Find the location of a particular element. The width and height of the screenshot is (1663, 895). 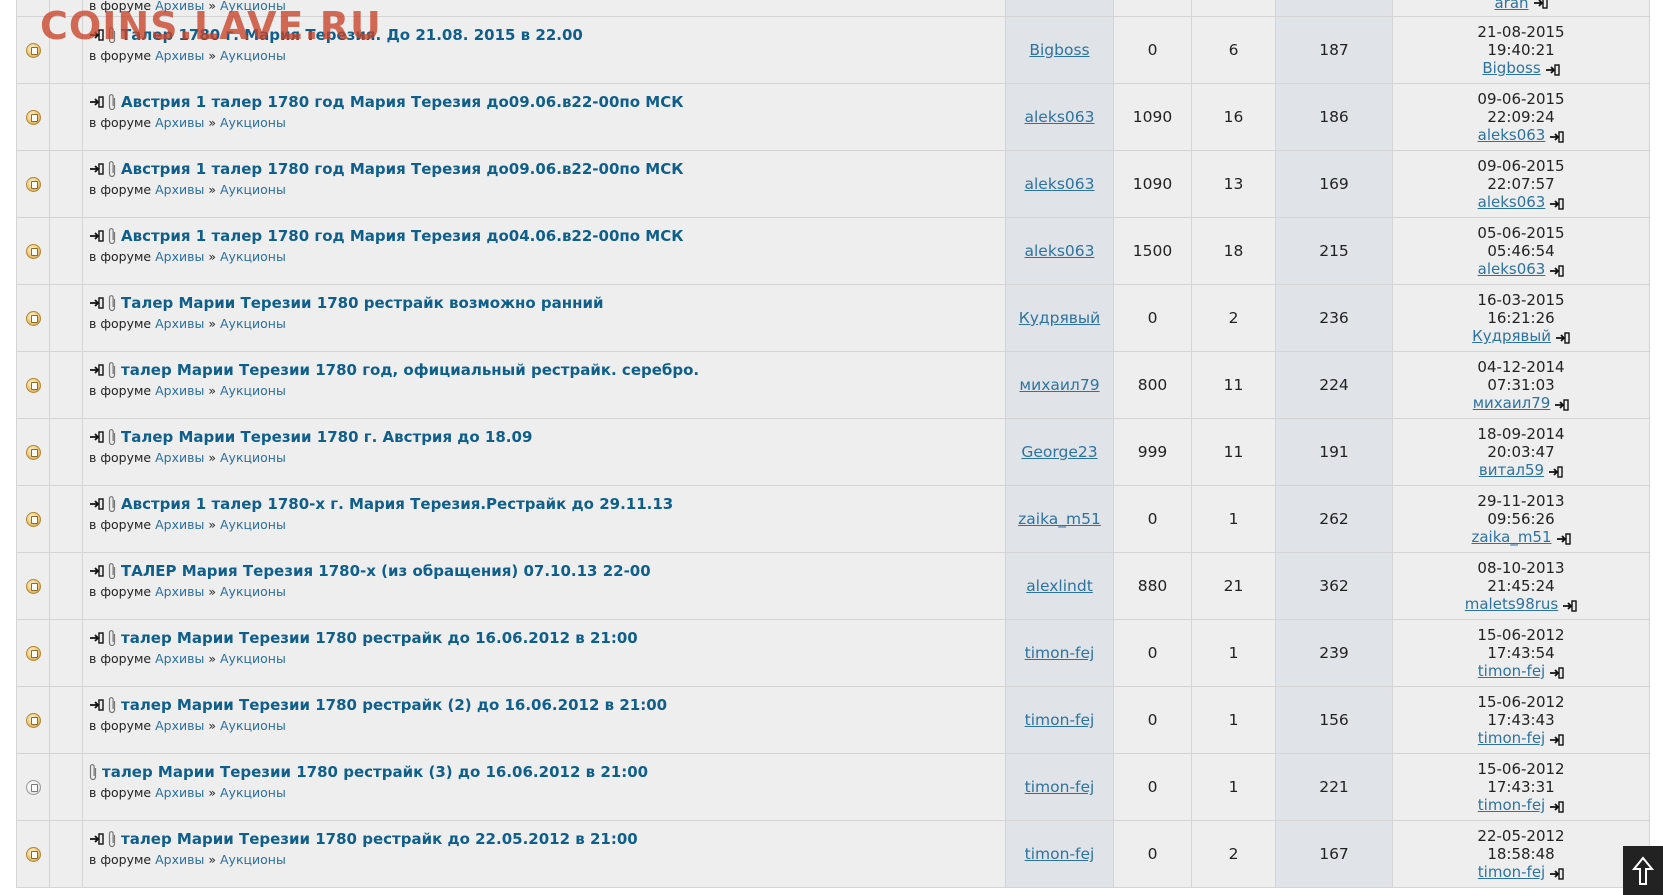

topic-author-link: Кудрявый is located at coordinates (1060, 318).